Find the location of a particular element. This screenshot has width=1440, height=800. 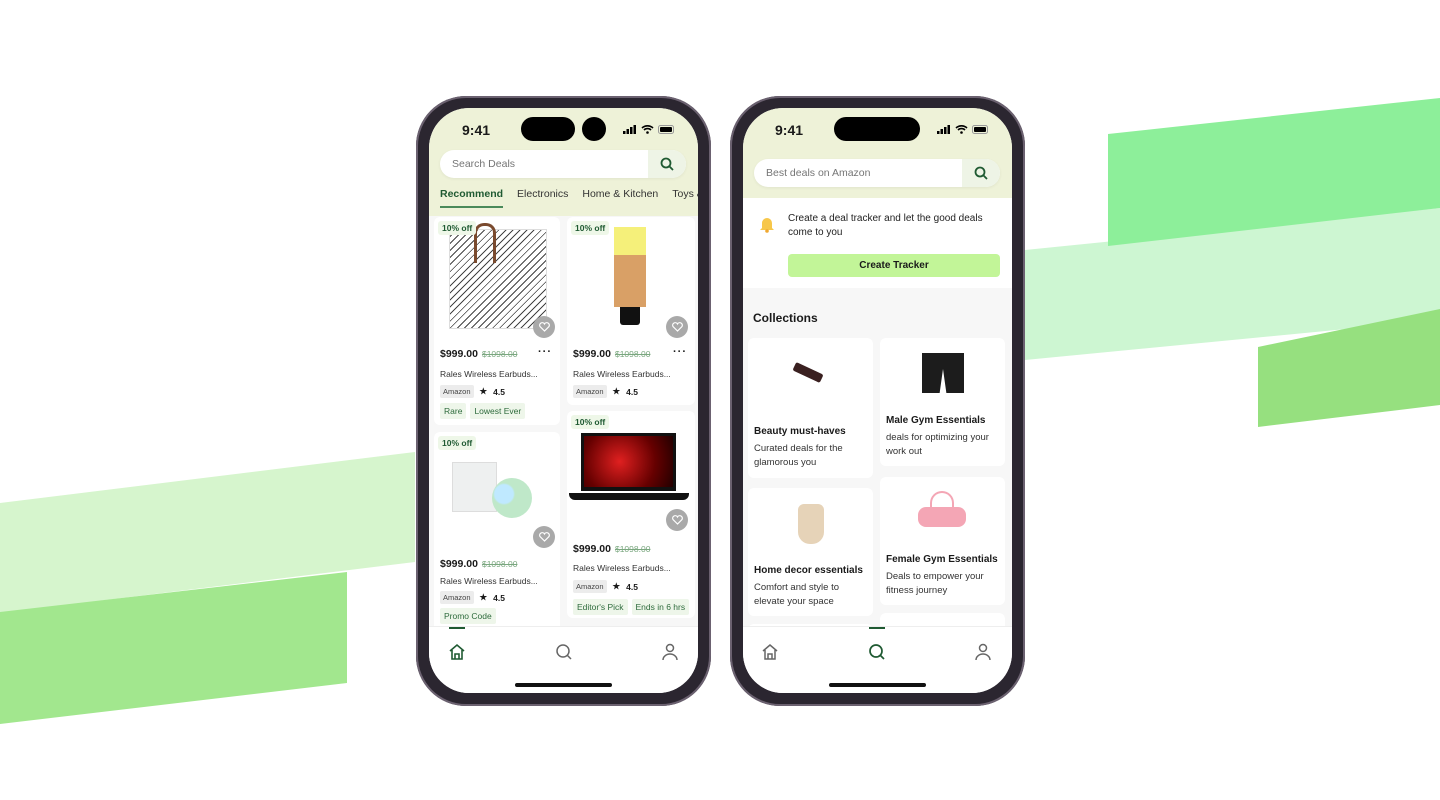

product-tags: Editor's Pick Ends in 6 hrs is located at coordinates (631, 607).